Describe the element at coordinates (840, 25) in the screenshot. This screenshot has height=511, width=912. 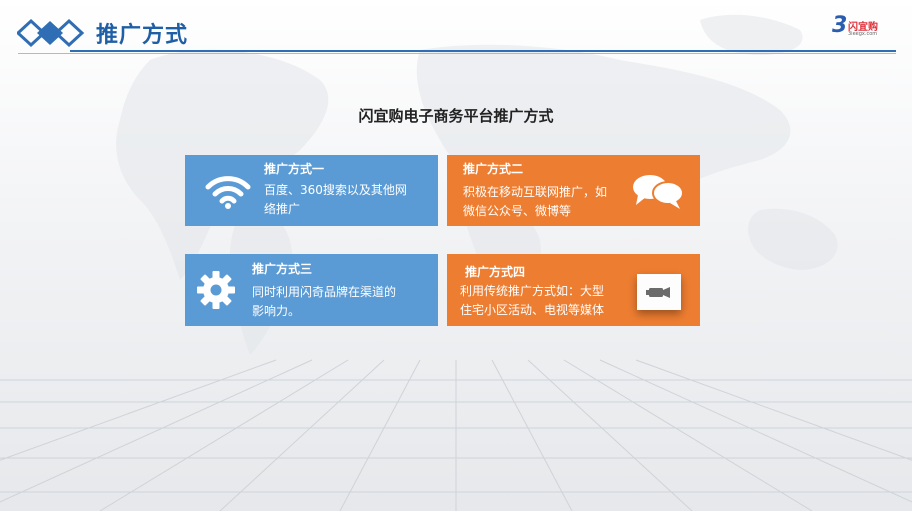
I see `brand-mark-icon: 3` at that location.